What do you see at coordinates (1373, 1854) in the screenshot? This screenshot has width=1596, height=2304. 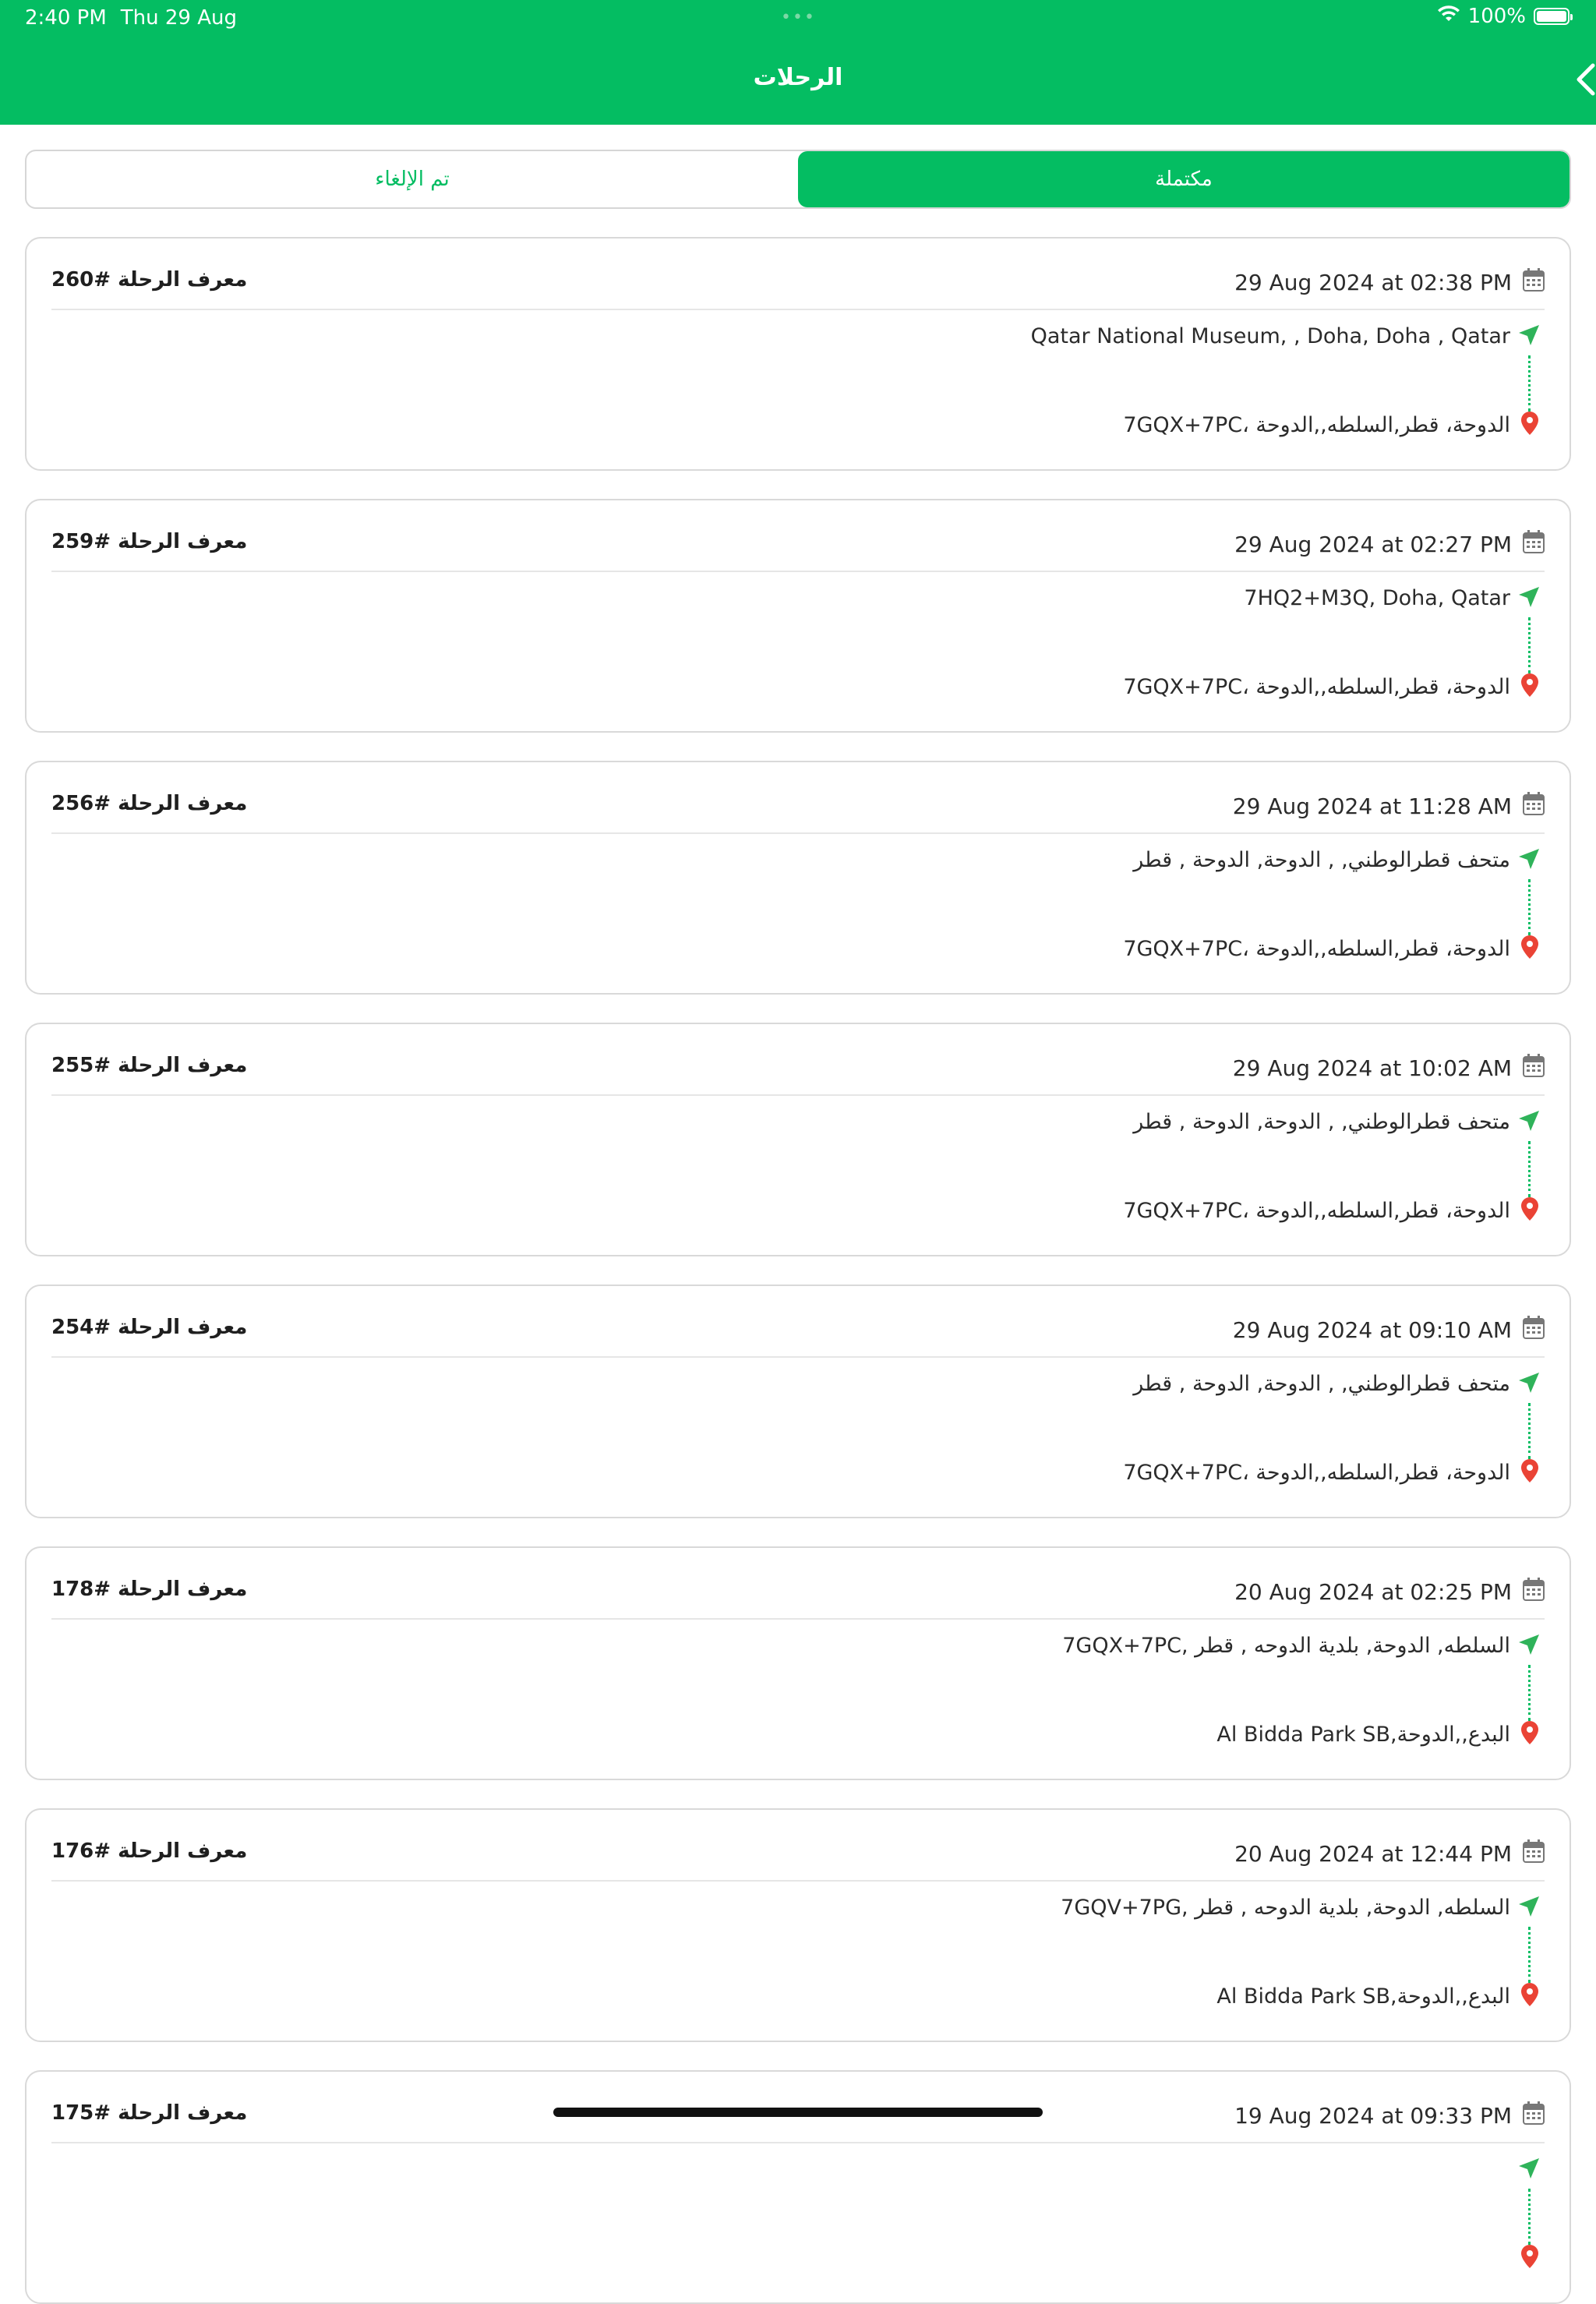 I see `trip-date: 20 Aug 2024 at 12:44 PM` at bounding box center [1373, 1854].